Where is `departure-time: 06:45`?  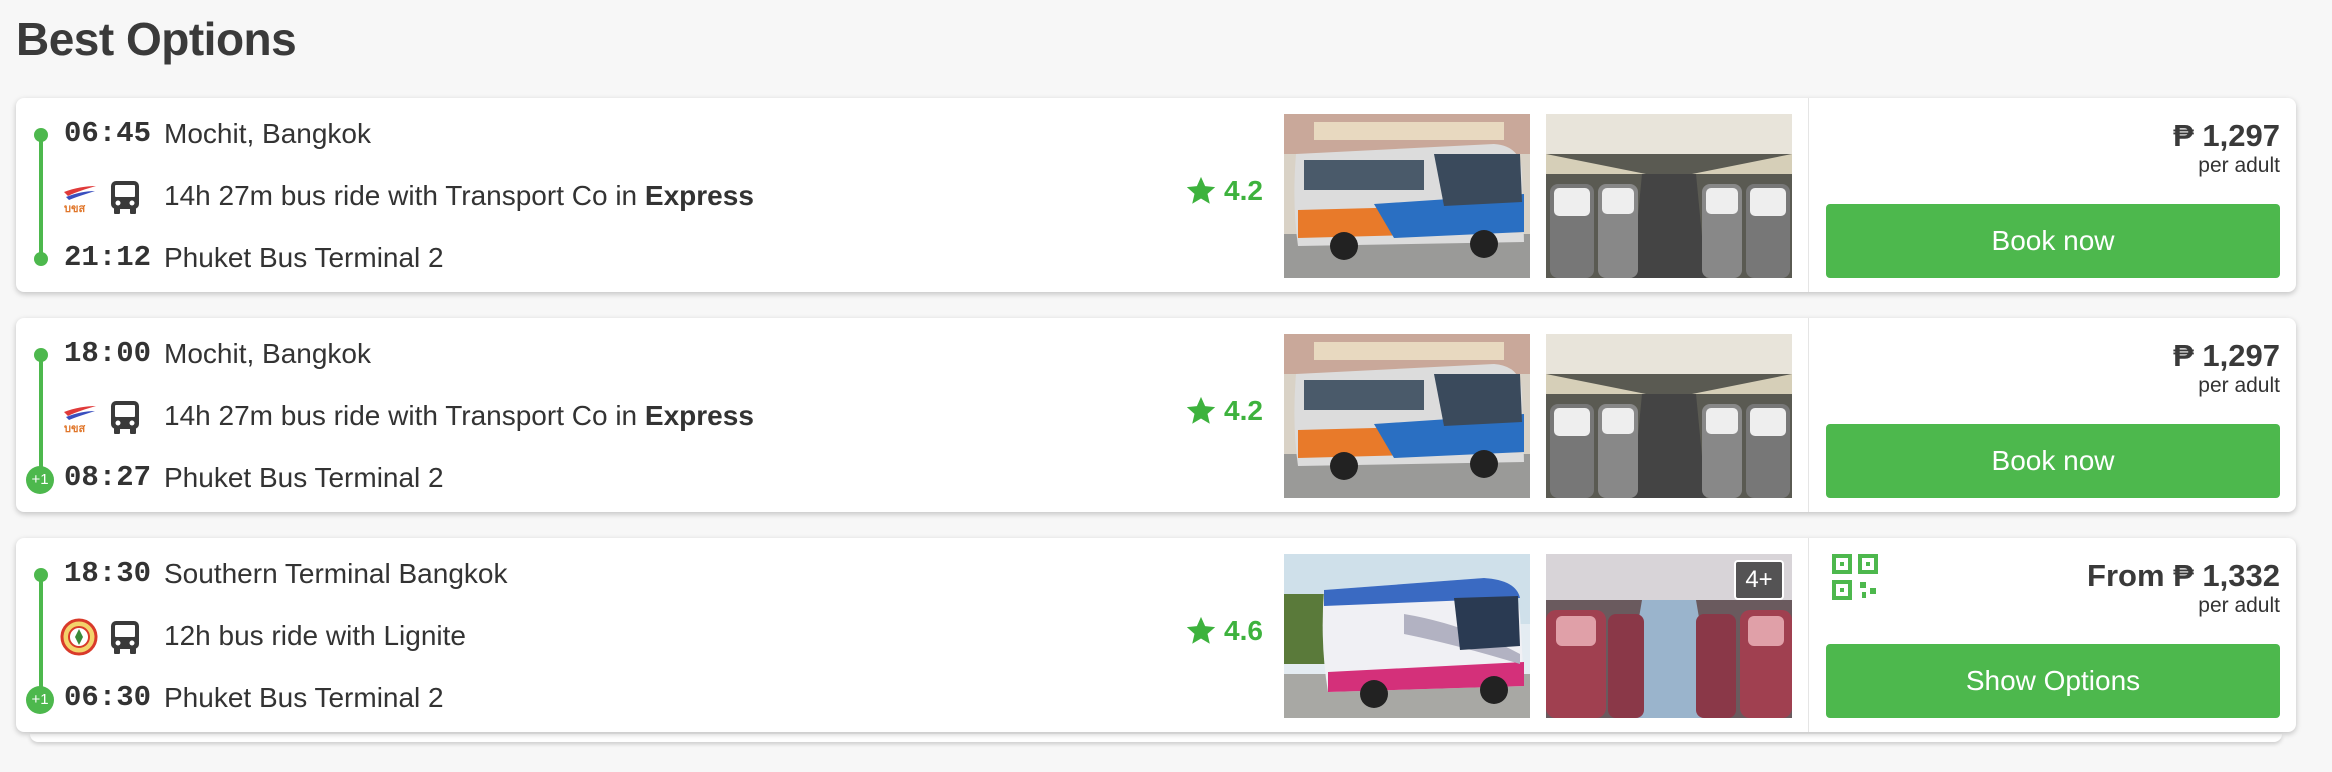 departure-time: 06:45 is located at coordinates (108, 133).